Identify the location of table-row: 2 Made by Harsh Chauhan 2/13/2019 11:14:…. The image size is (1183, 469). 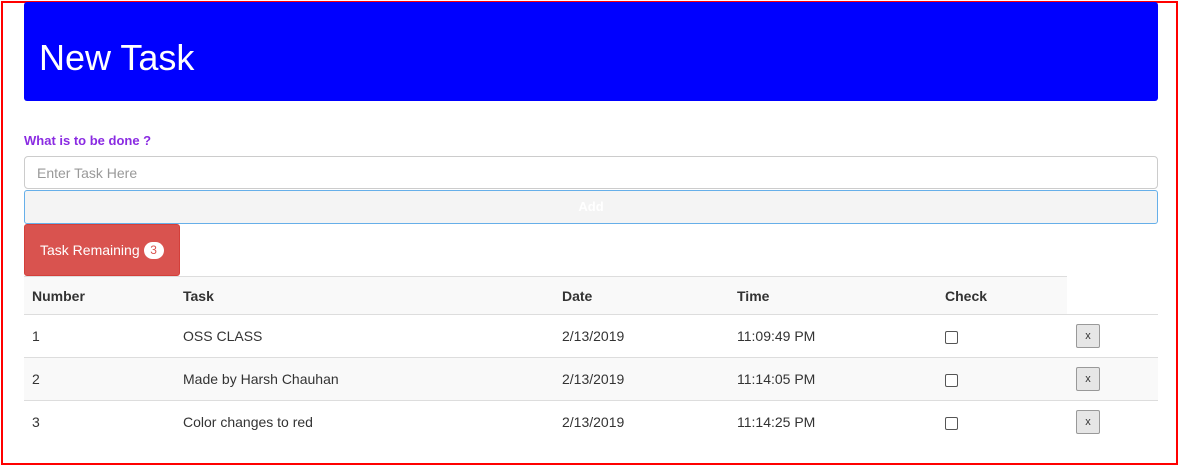
(591, 379).